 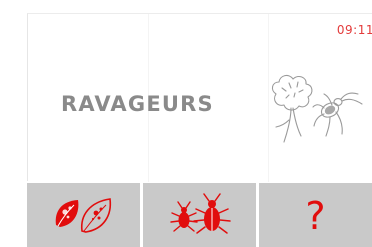 What do you see at coordinates (137, 104) in the screenshot?
I see `page-title: RAVAGEURS` at bounding box center [137, 104].